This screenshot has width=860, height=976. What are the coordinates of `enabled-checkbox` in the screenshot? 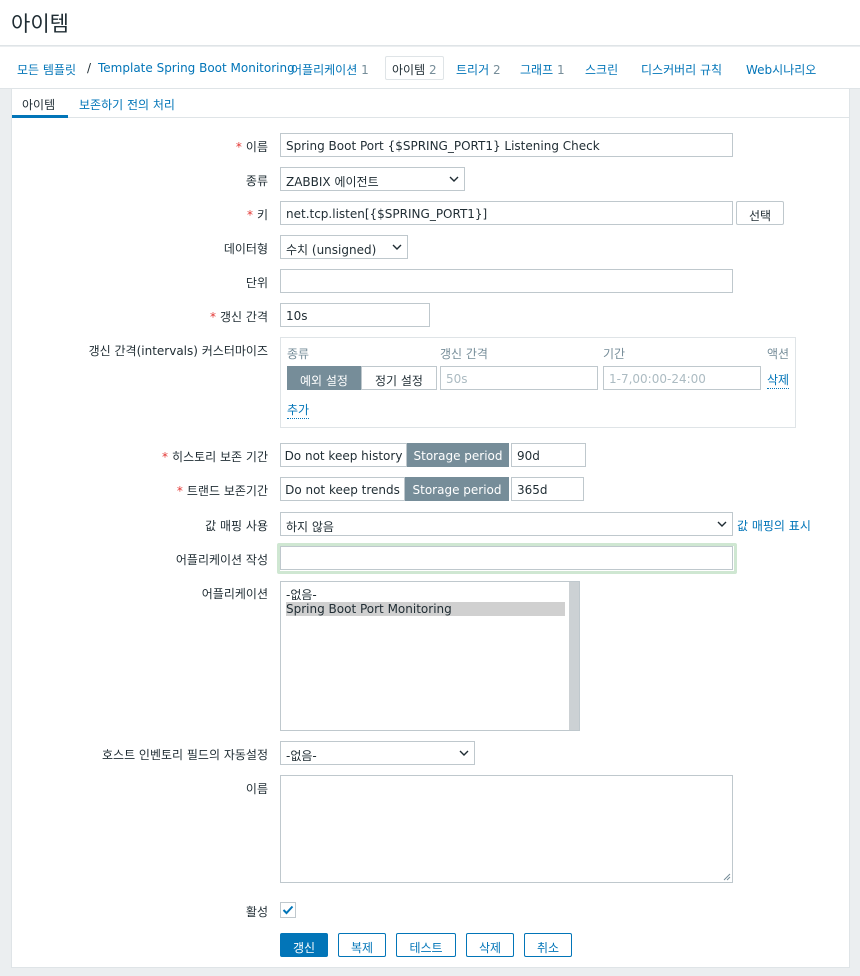 It's located at (288, 910).